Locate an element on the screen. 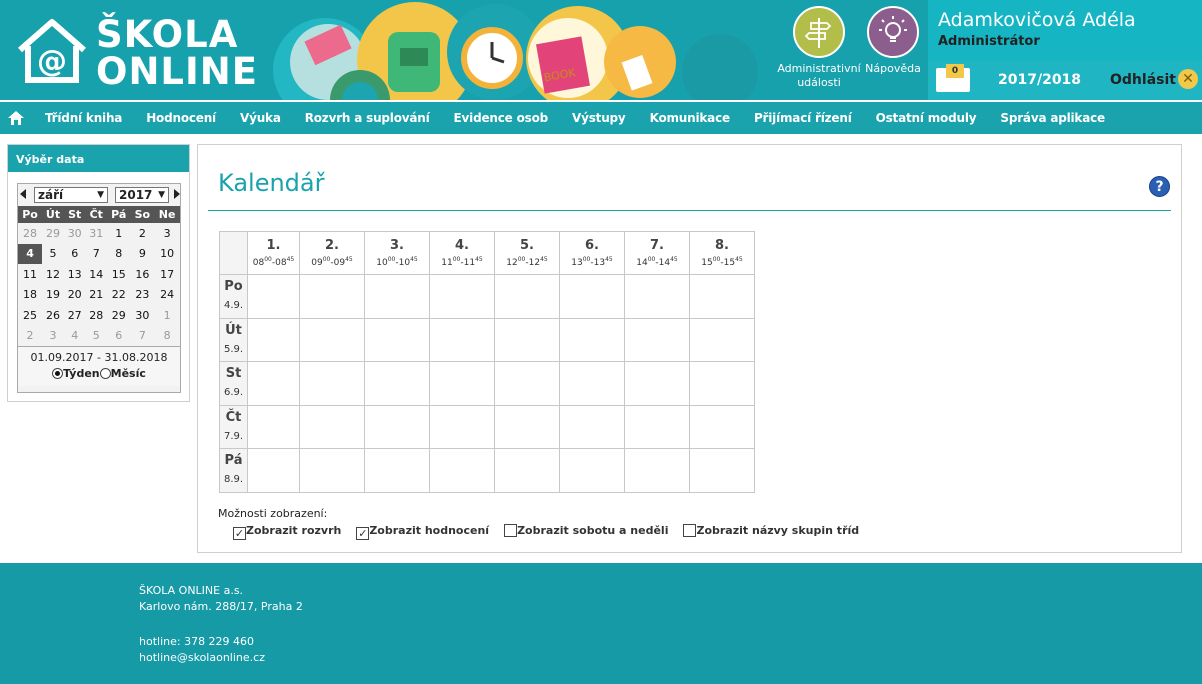 This screenshot has height=684, width=1202. calendar-day-selected: 4 is located at coordinates (30, 253).